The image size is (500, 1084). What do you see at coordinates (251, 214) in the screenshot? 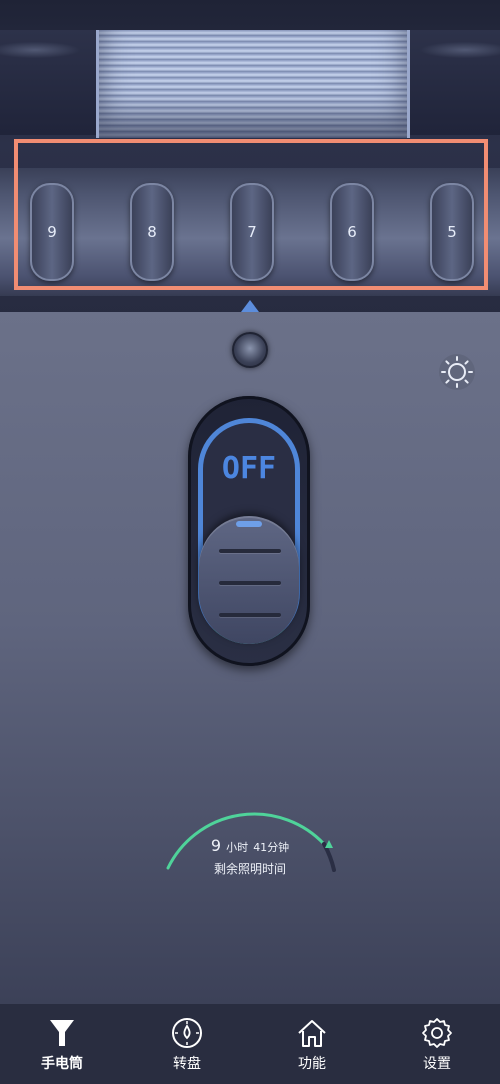
I see `dial-highlight-frame` at bounding box center [251, 214].